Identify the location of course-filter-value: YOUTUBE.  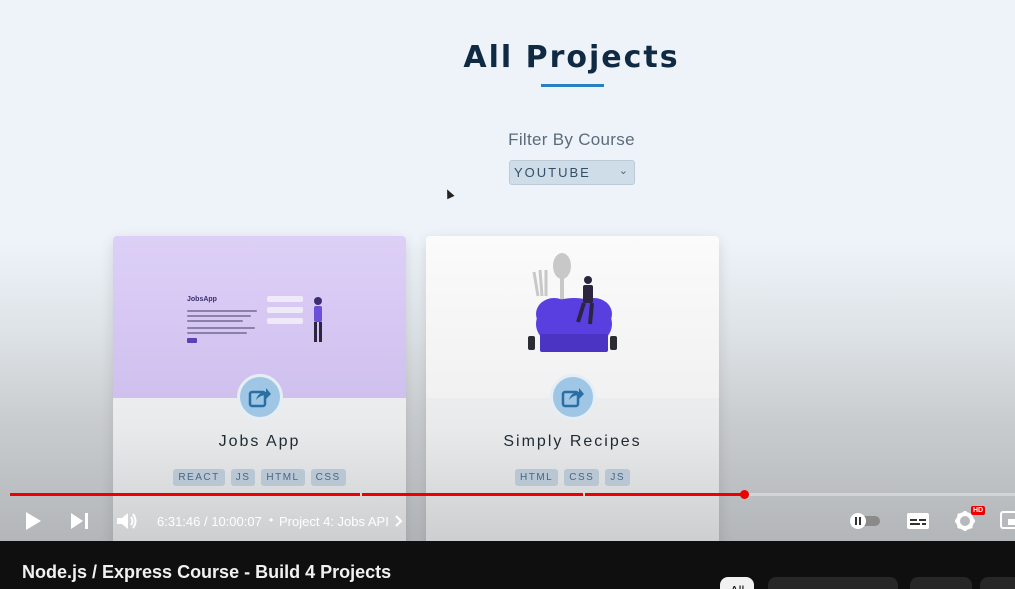
(552, 172).